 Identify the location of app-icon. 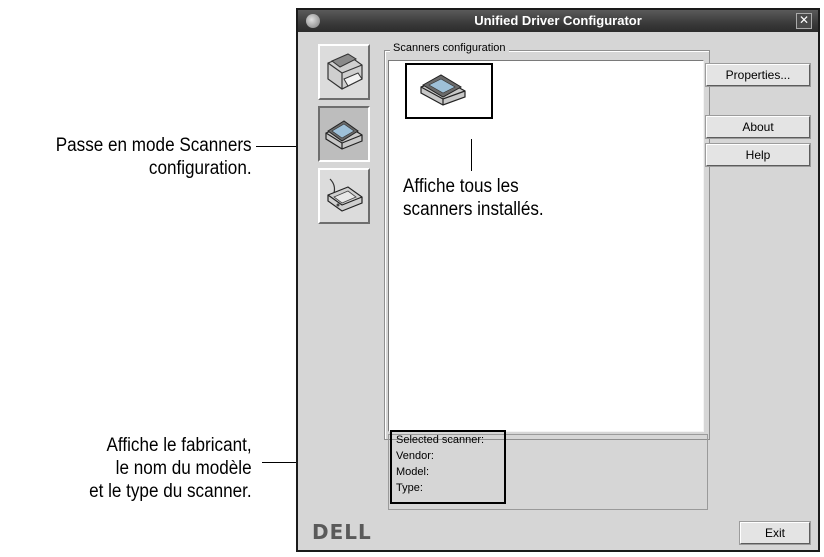
(313, 21).